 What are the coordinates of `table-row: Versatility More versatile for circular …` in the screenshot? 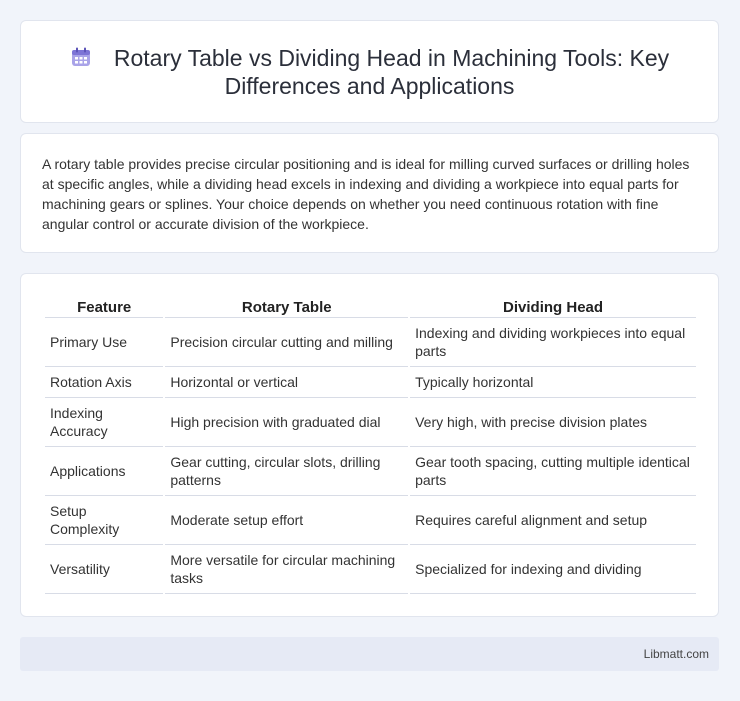 It's located at (370, 569).